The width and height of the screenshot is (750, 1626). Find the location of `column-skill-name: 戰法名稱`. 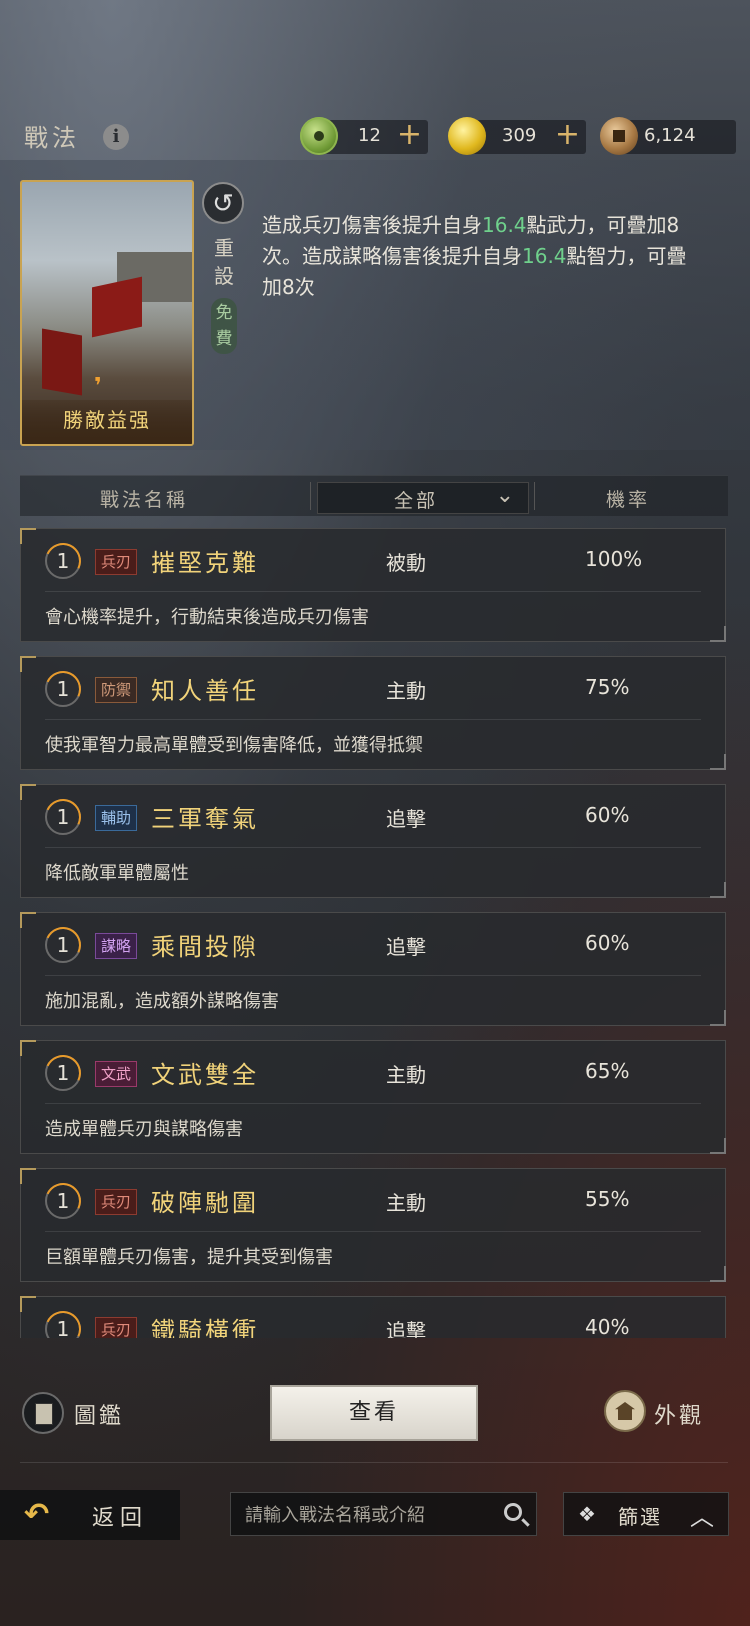

column-skill-name: 戰法名稱 is located at coordinates (144, 500).